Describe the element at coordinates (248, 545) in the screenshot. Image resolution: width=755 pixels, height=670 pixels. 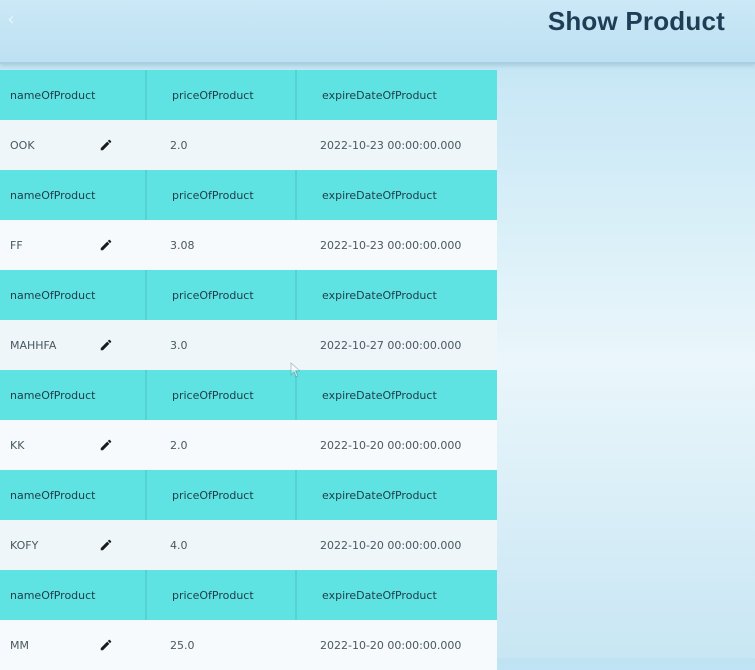
I see `product-row: KOFY 4.0 2022-10-20 00:00:00.000` at that location.